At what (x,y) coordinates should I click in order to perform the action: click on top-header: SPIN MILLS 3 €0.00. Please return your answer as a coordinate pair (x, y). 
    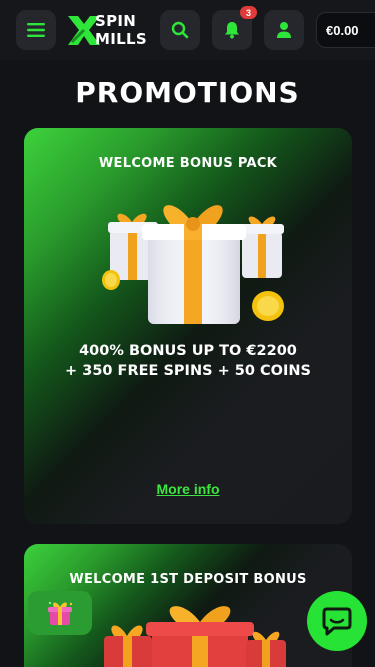
    Looking at the image, I should click on (187, 30).